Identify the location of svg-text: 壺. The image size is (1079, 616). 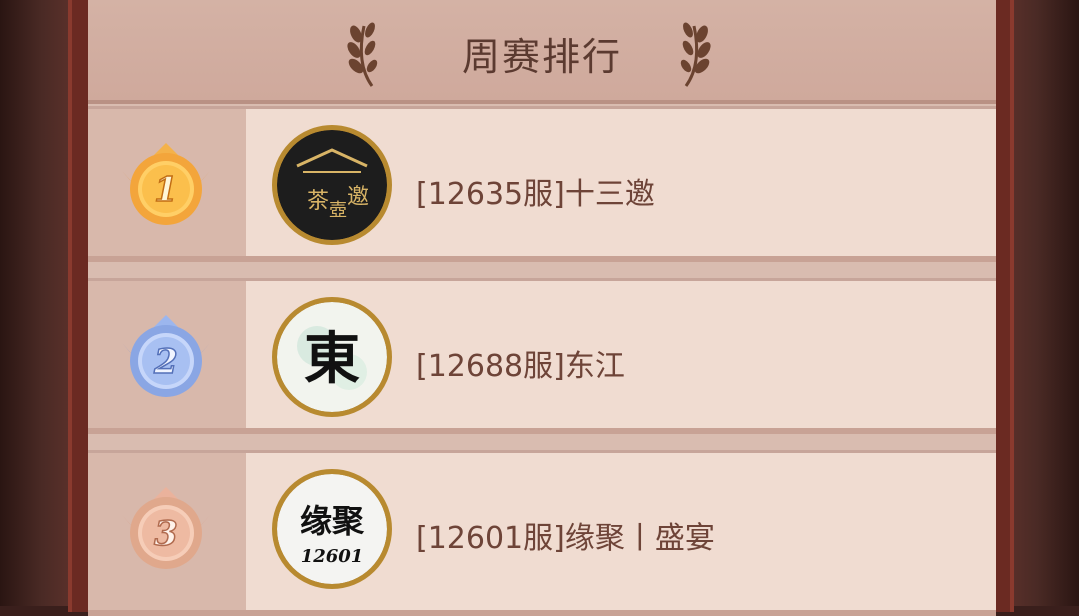
(338, 210).